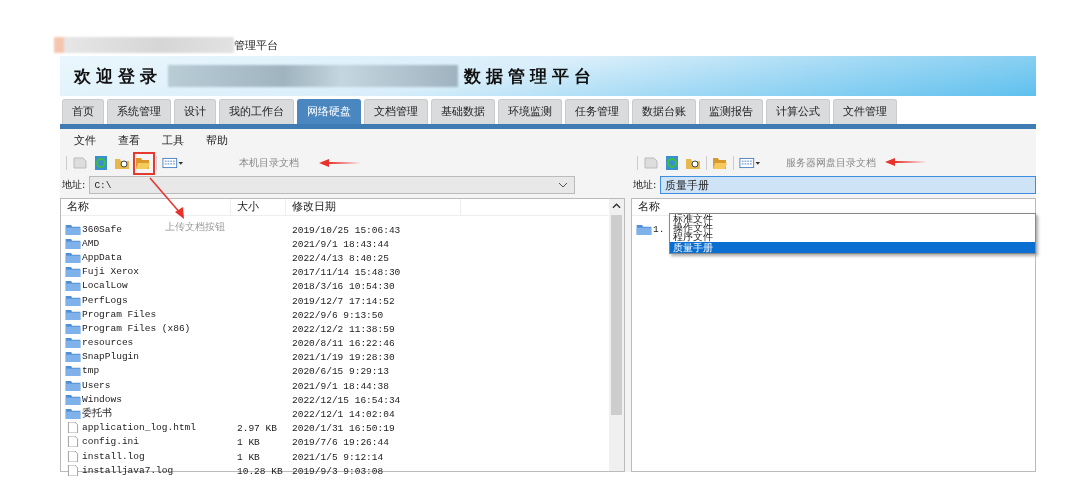  Describe the element at coordinates (396, 111) in the screenshot. I see `nav-tab: 文档管理` at that location.